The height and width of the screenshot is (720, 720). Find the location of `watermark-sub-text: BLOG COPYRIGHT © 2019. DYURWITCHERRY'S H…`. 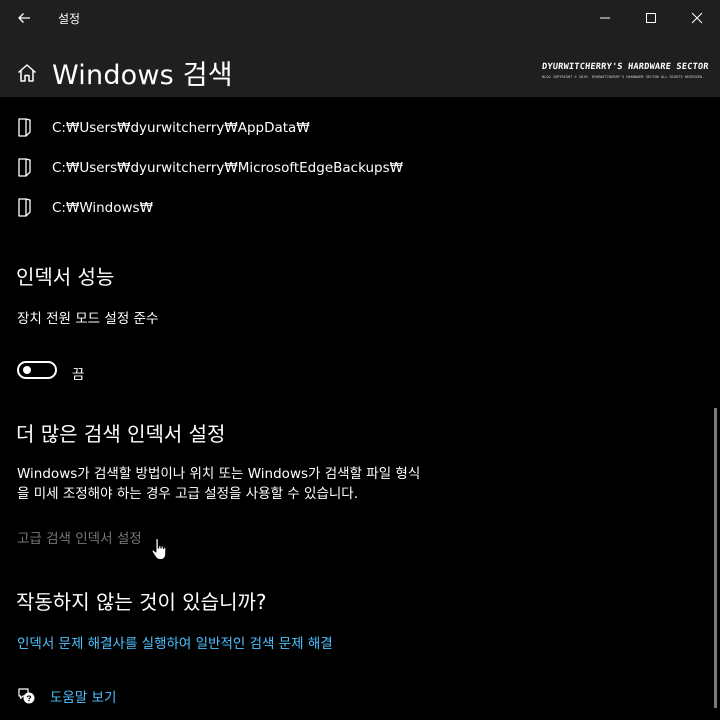

watermark-sub-text: BLOG COPYRIGHT © 2019. DYURWITCHERRY'S H… is located at coordinates (623, 77).